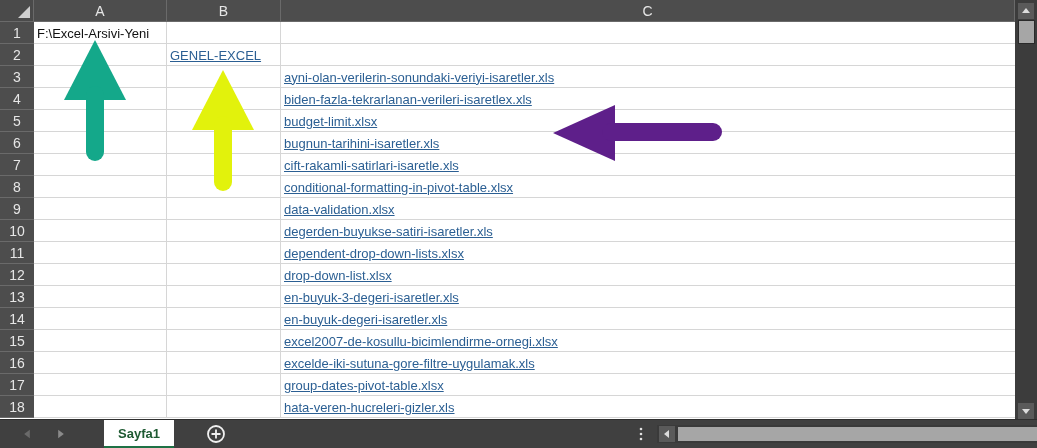 The width and height of the screenshot is (1037, 448). What do you see at coordinates (24, 12) in the screenshot?
I see `corner-triangle-icon` at bounding box center [24, 12].